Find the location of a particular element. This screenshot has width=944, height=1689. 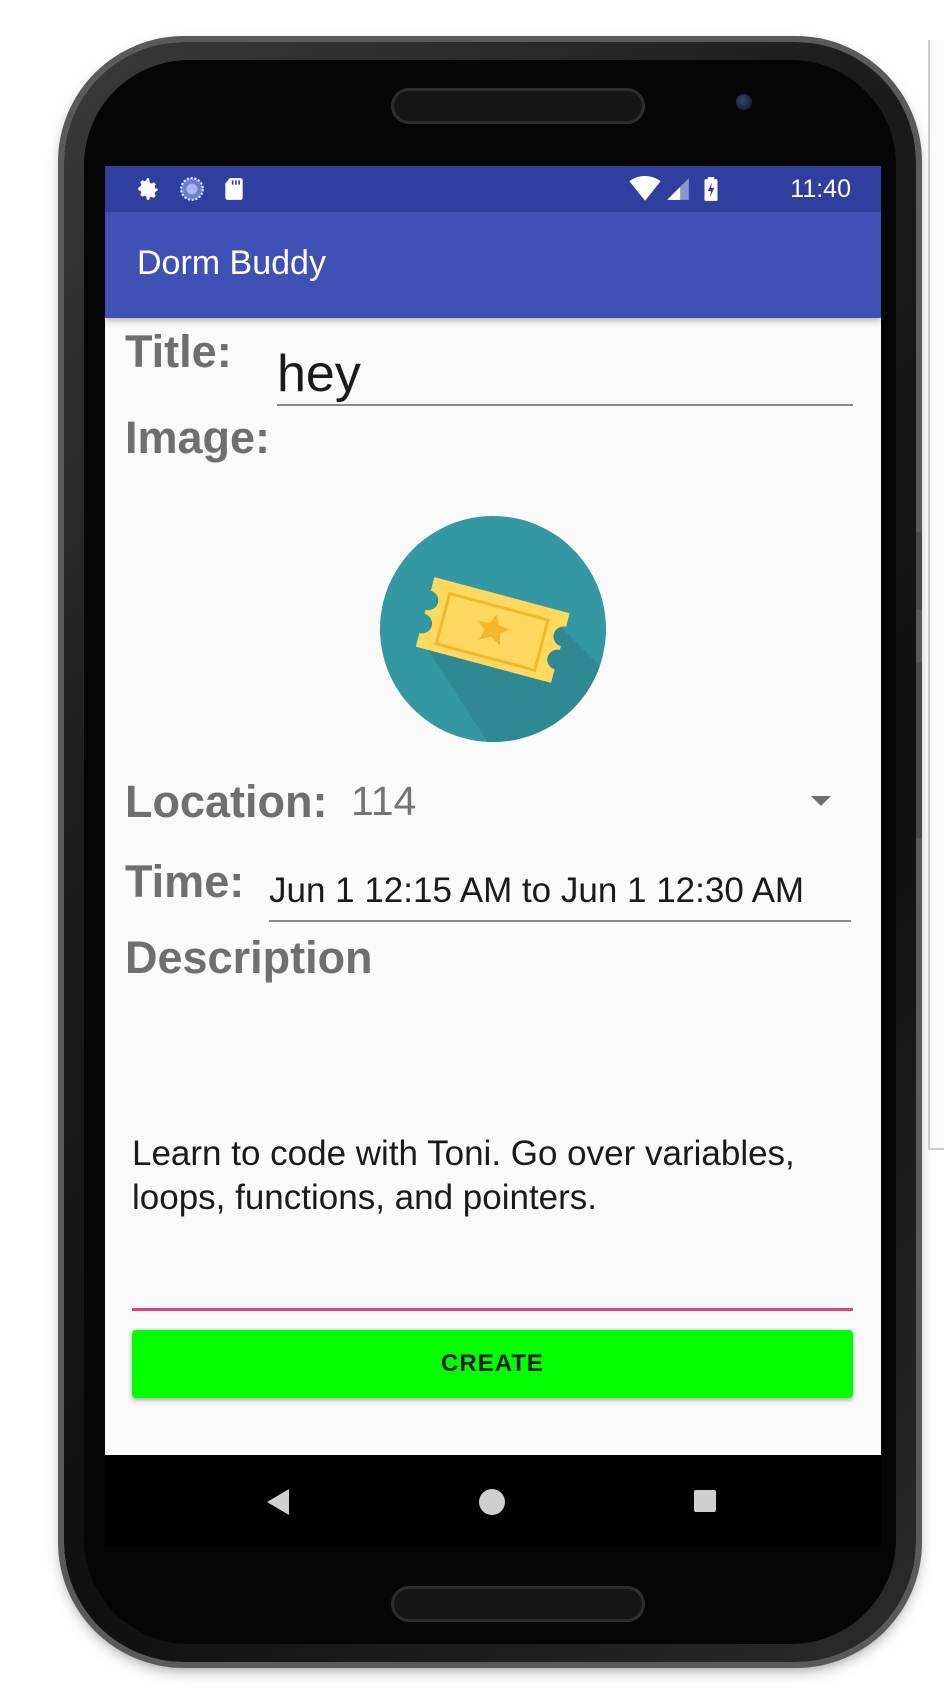

time-label: Time: is located at coordinates (185, 881).